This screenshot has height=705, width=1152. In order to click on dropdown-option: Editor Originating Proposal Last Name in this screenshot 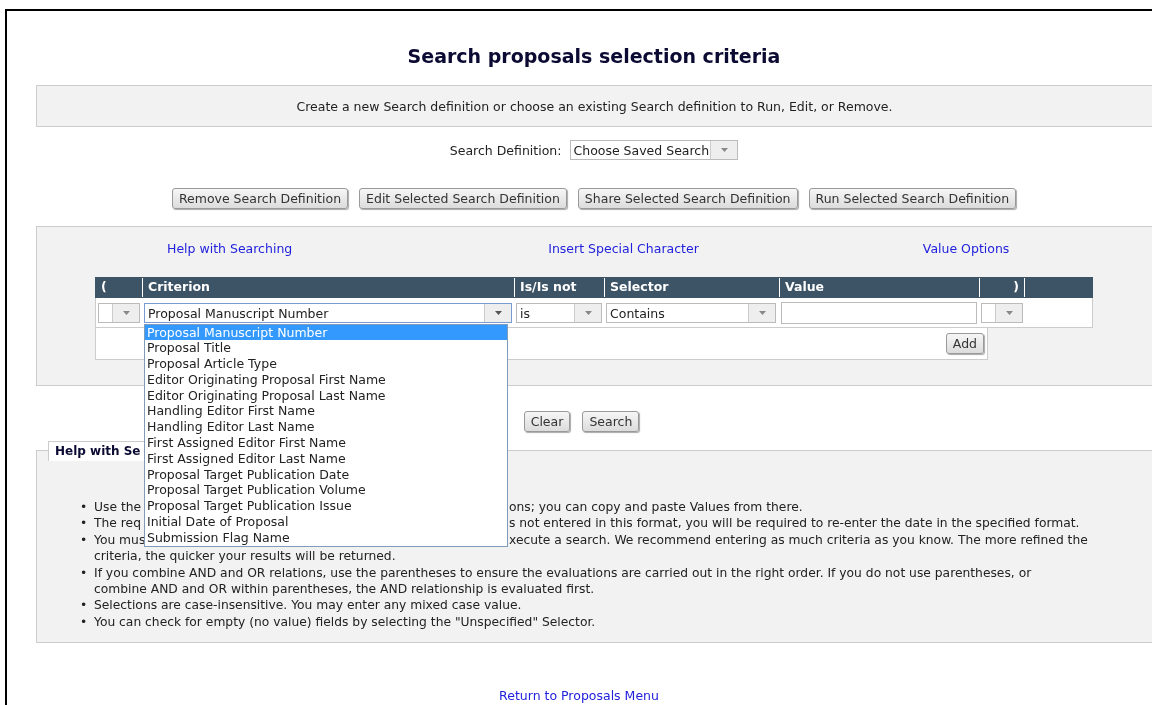, I will do `click(326, 395)`.